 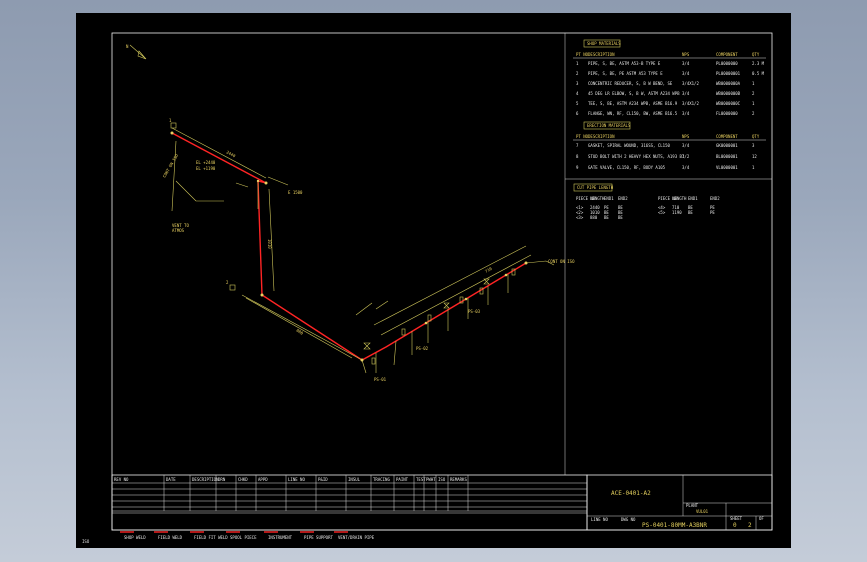 I want to click on support-1: PS-01, so click(x=380, y=379).